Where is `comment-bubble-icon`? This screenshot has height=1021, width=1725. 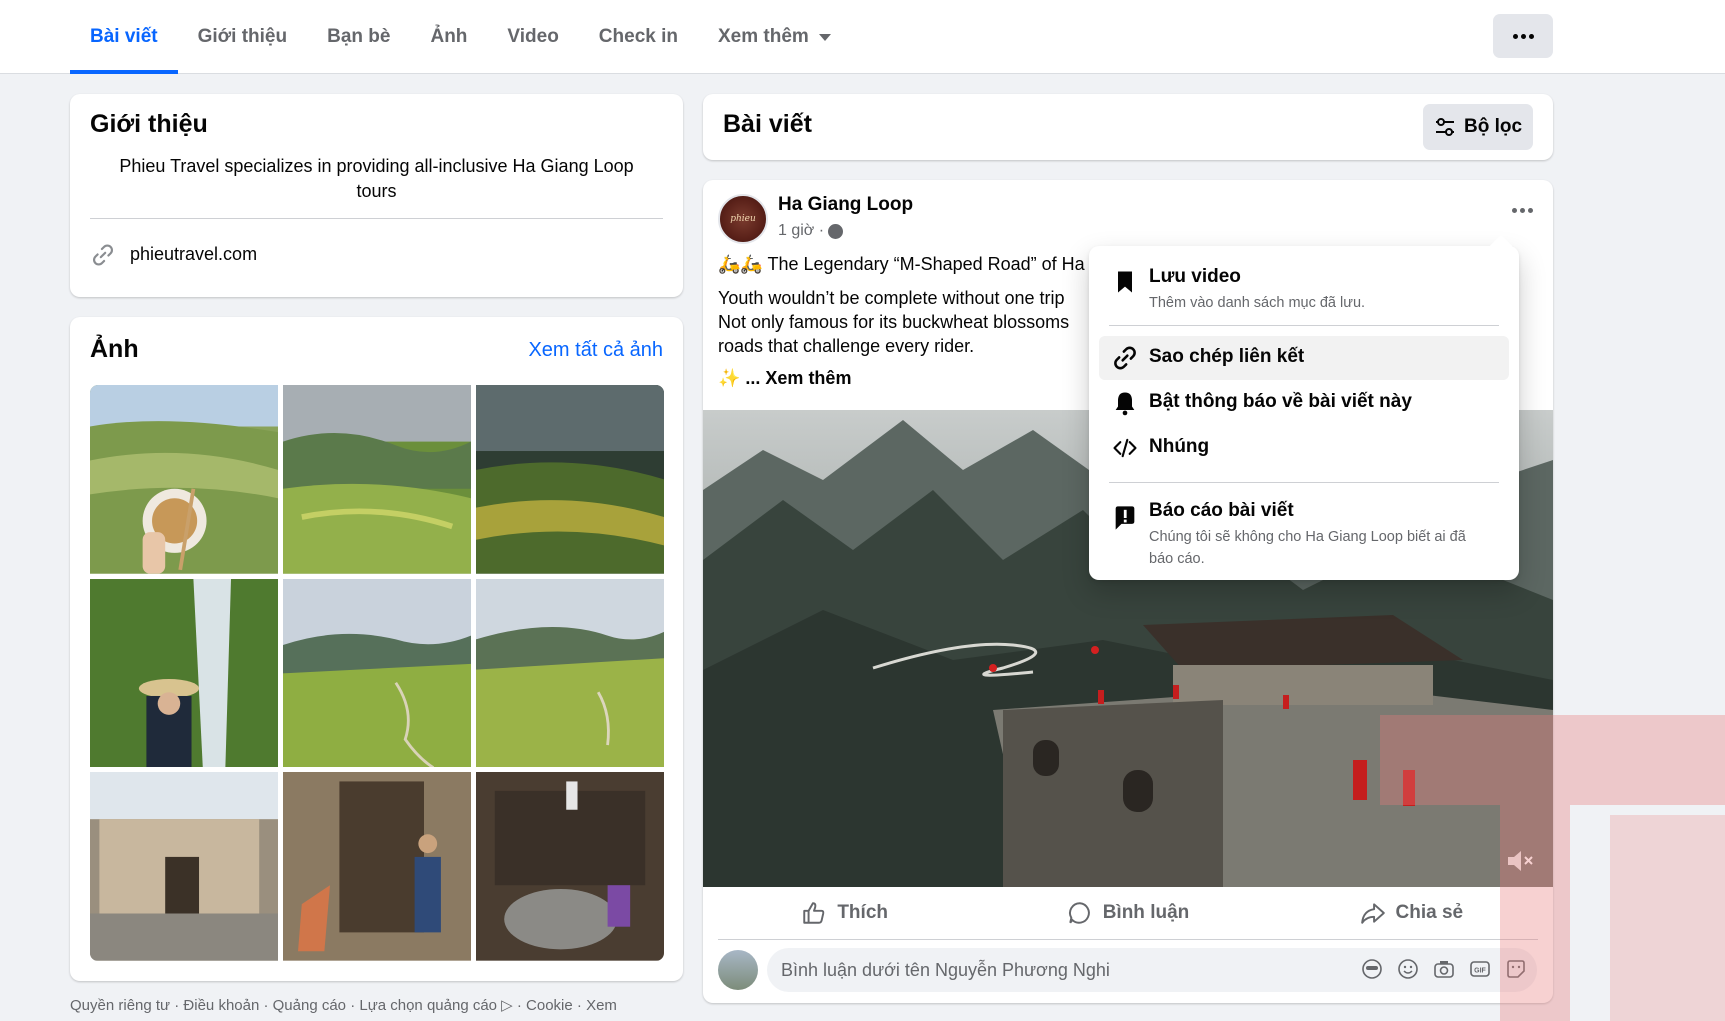
comment-bubble-icon is located at coordinates (1079, 913).